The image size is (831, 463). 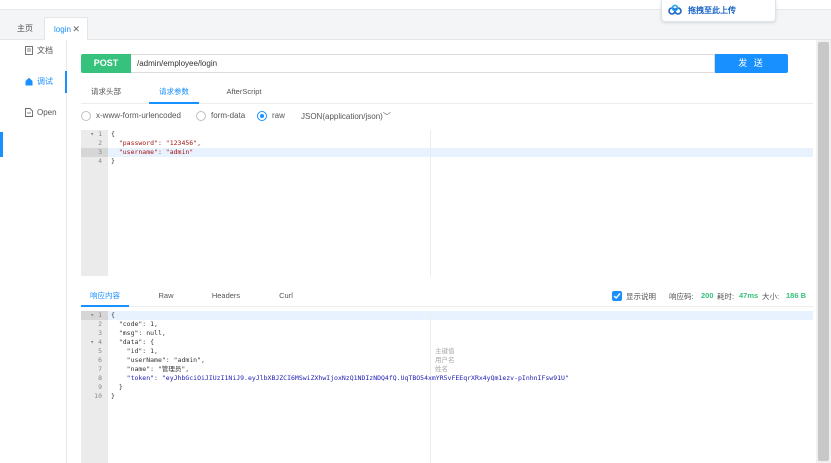 What do you see at coordinates (106, 93) in the screenshot?
I see `tab-request-headers: 请求头部` at bounding box center [106, 93].